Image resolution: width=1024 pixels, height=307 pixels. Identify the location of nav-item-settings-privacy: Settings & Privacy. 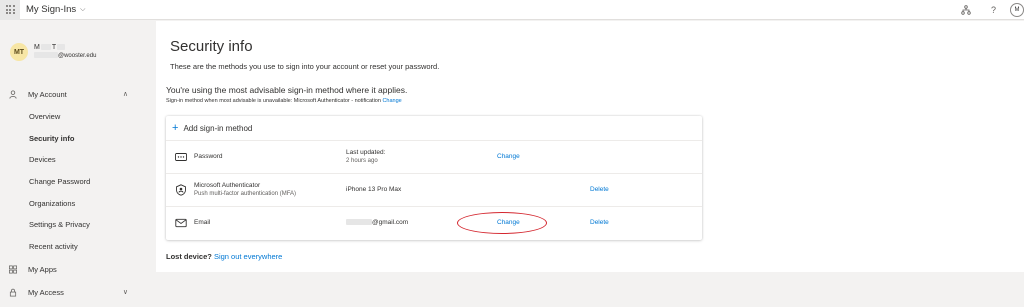
(59, 224).